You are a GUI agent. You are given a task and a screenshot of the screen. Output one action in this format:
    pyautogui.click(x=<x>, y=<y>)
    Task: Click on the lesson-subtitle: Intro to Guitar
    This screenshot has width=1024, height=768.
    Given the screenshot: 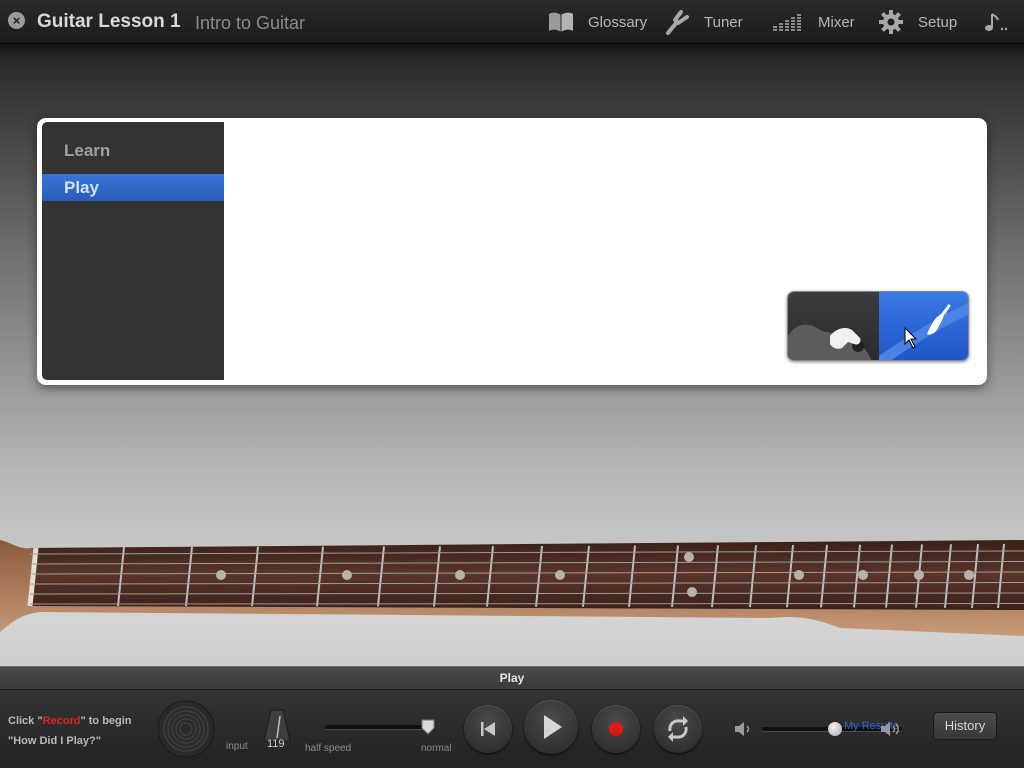 What is the action you would take?
    pyautogui.click(x=250, y=23)
    